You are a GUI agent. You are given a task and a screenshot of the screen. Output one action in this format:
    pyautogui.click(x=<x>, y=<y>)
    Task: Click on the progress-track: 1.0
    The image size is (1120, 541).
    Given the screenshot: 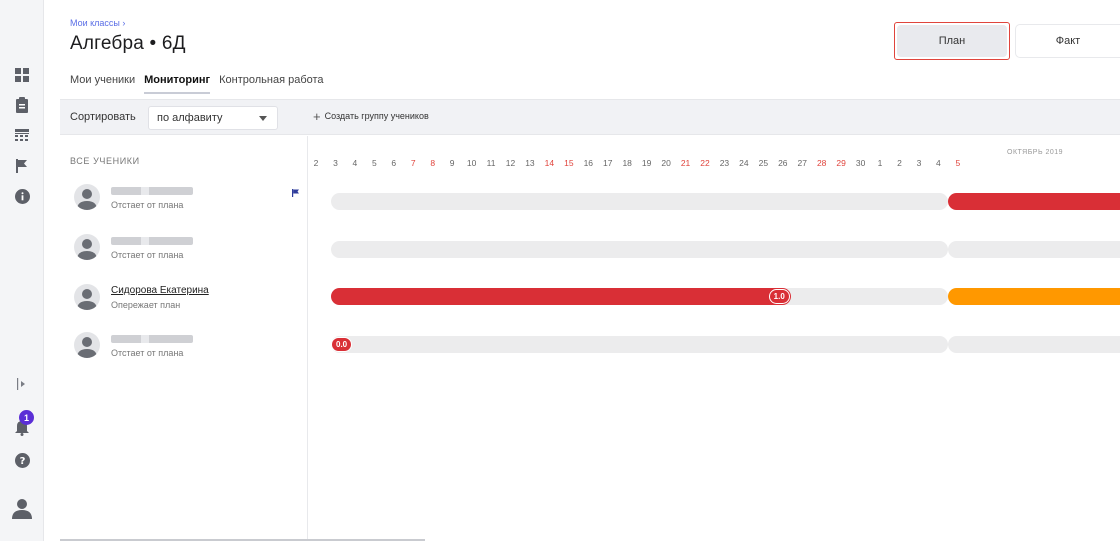 What is the action you would take?
    pyautogui.click(x=714, y=296)
    